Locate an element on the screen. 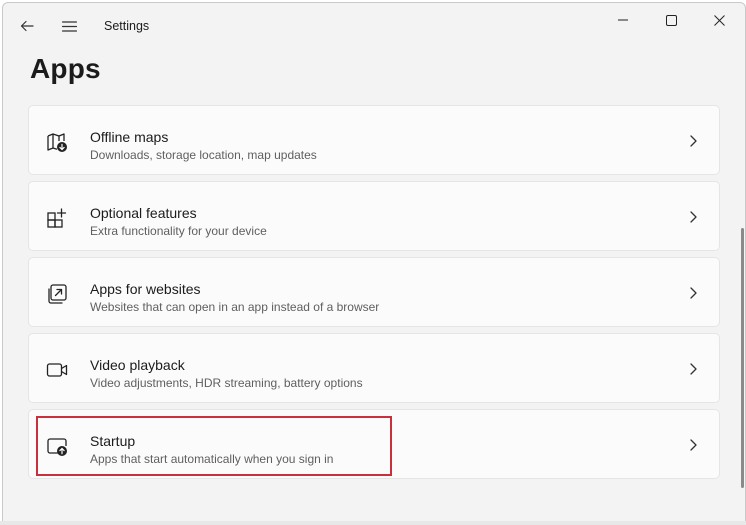 The height and width of the screenshot is (525, 746). add-feature-icon is located at coordinates (57, 218).